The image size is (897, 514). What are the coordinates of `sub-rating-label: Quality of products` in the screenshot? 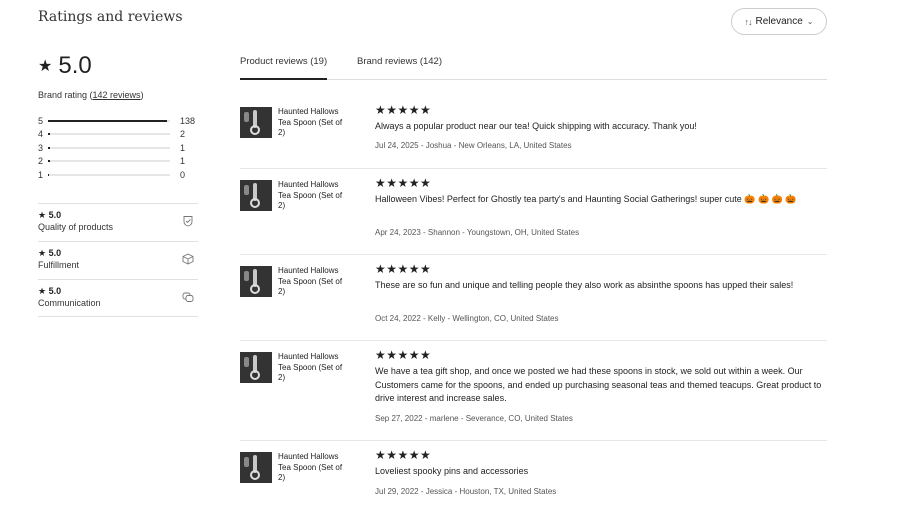 It's located at (76, 227).